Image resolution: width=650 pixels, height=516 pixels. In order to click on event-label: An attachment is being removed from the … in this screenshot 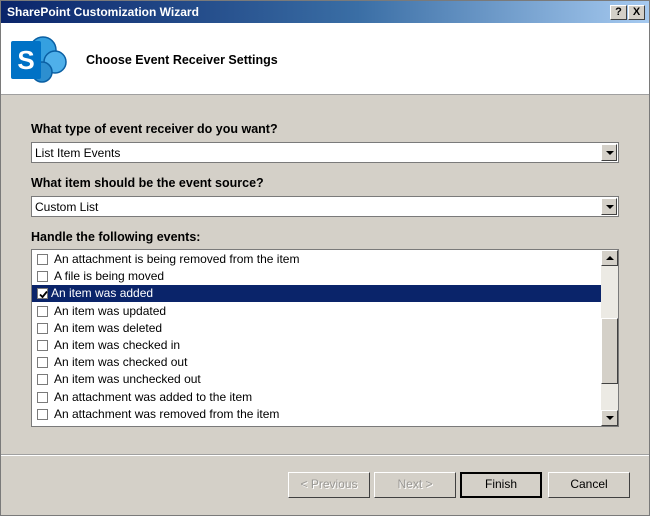, I will do `click(177, 259)`.